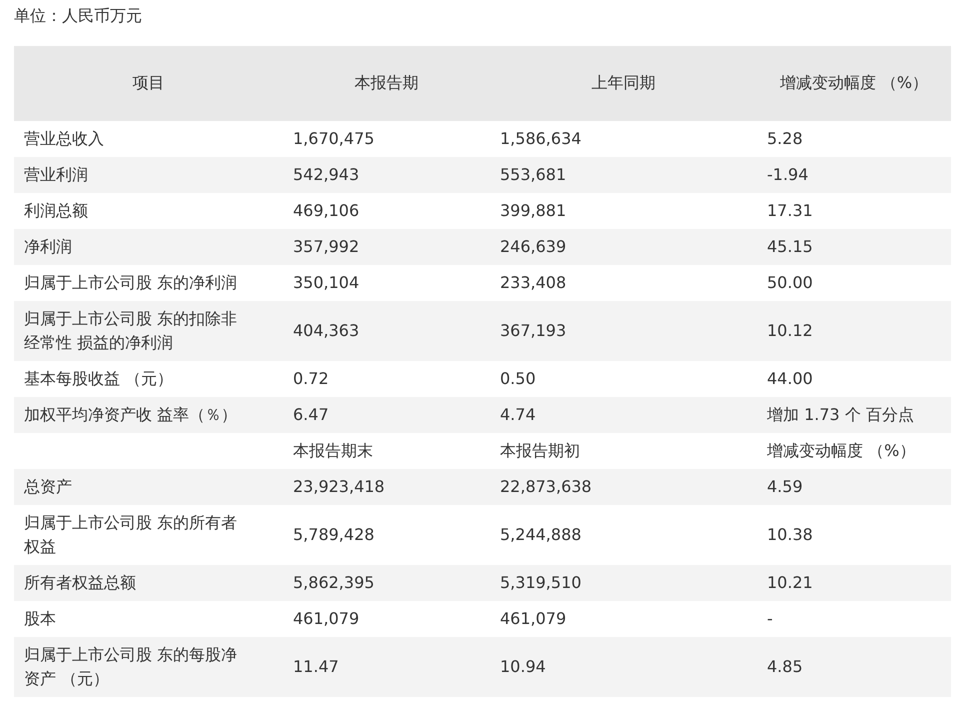  Describe the element at coordinates (854, 175) in the screenshot. I see `table-cell: -1.94` at that location.